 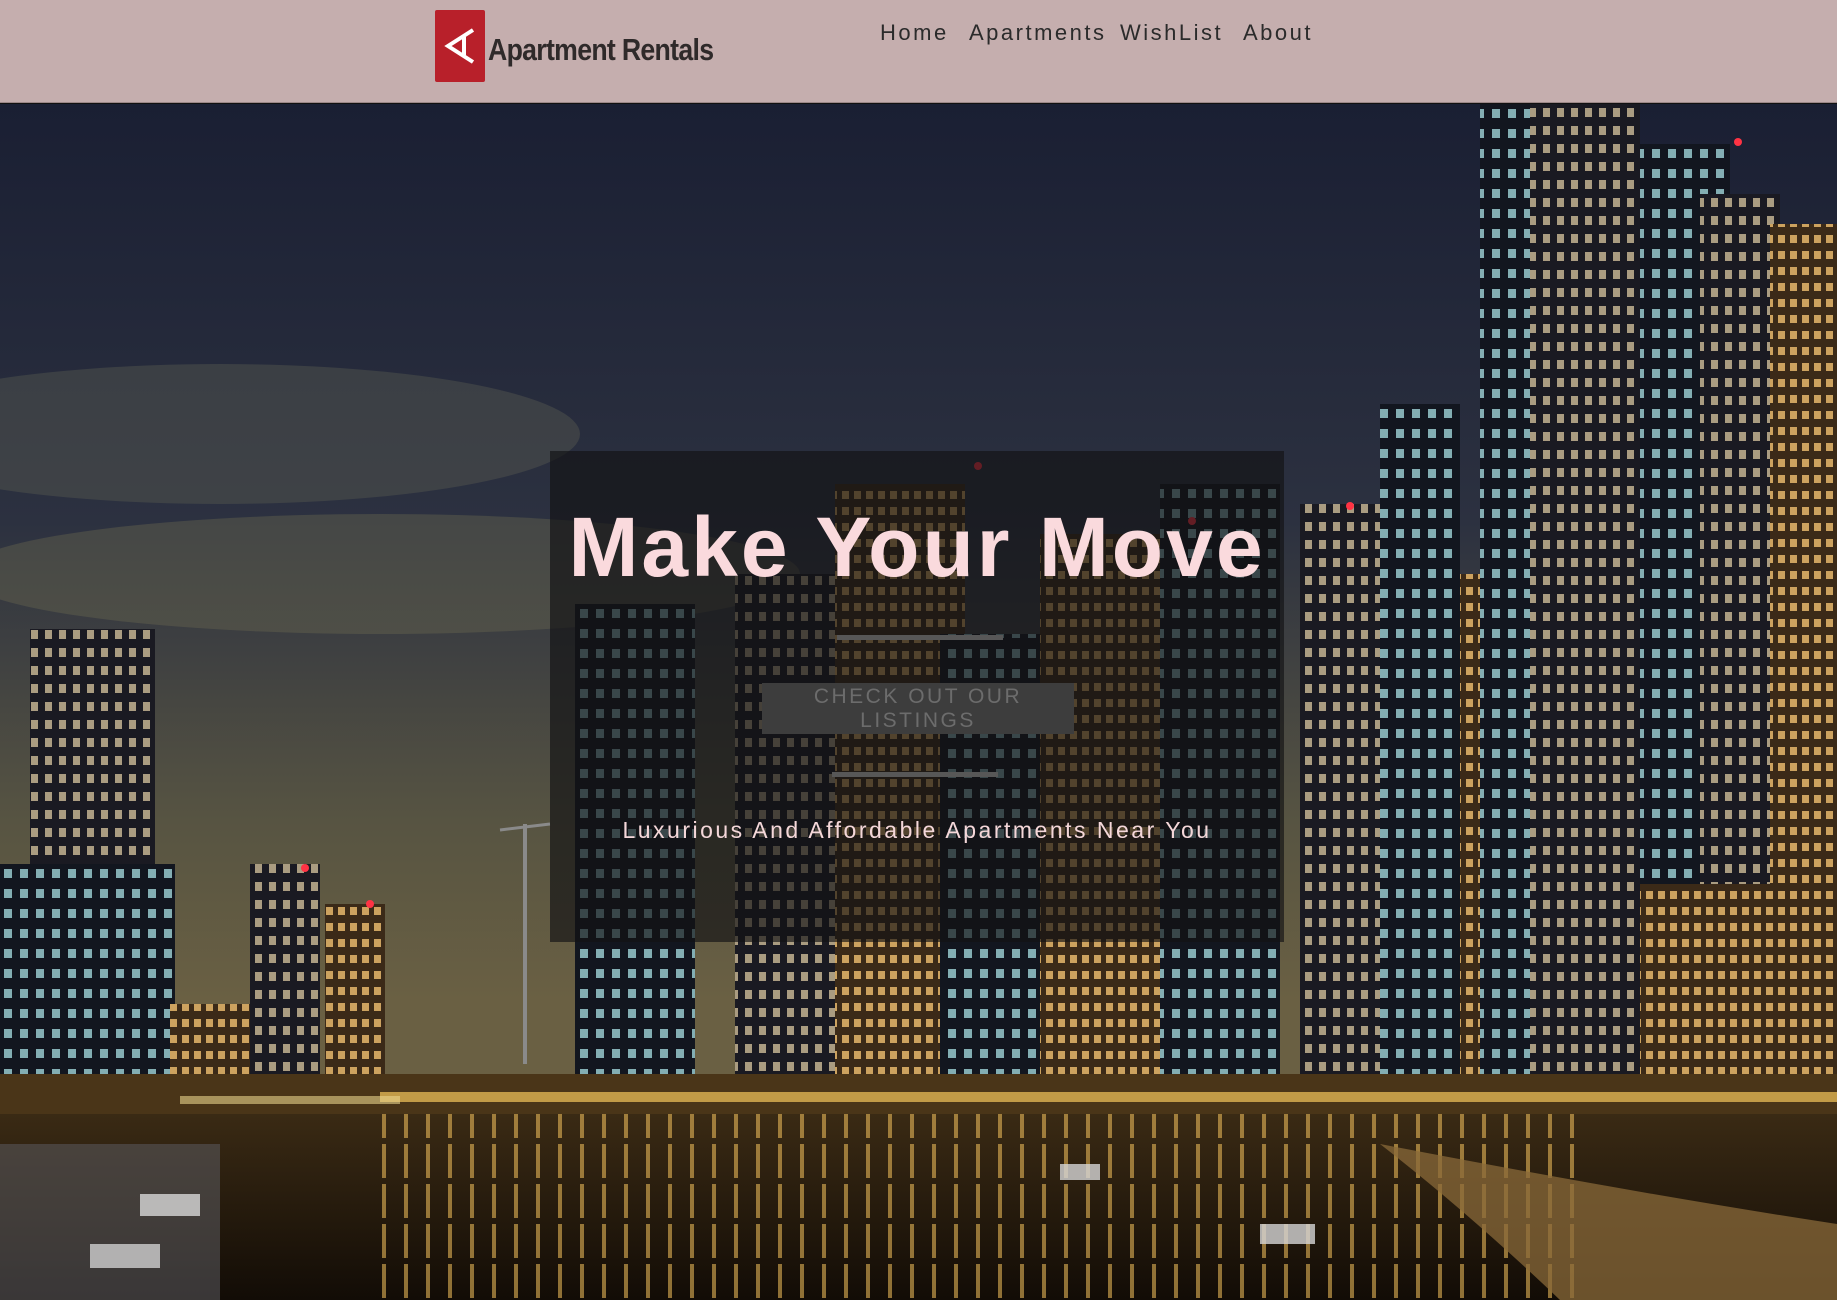 I want to click on nav-link-about: About, so click(x=1278, y=33).